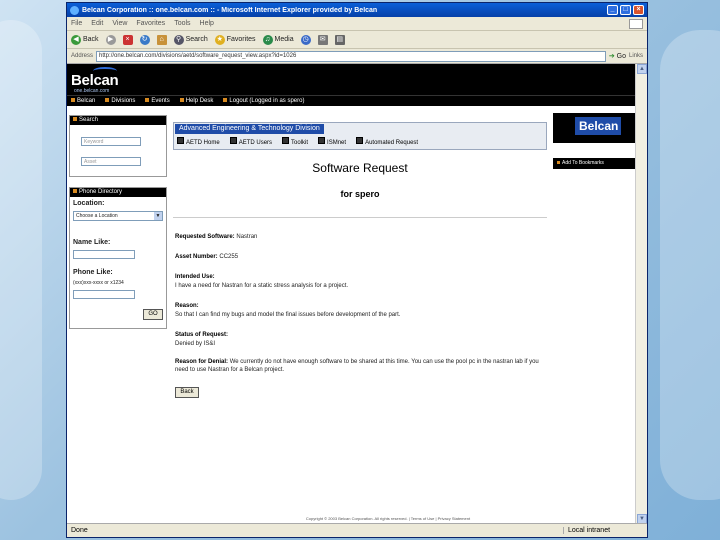 The width and height of the screenshot is (720, 540). What do you see at coordinates (636, 56) in the screenshot?
I see `links-label: Links` at bounding box center [636, 56].